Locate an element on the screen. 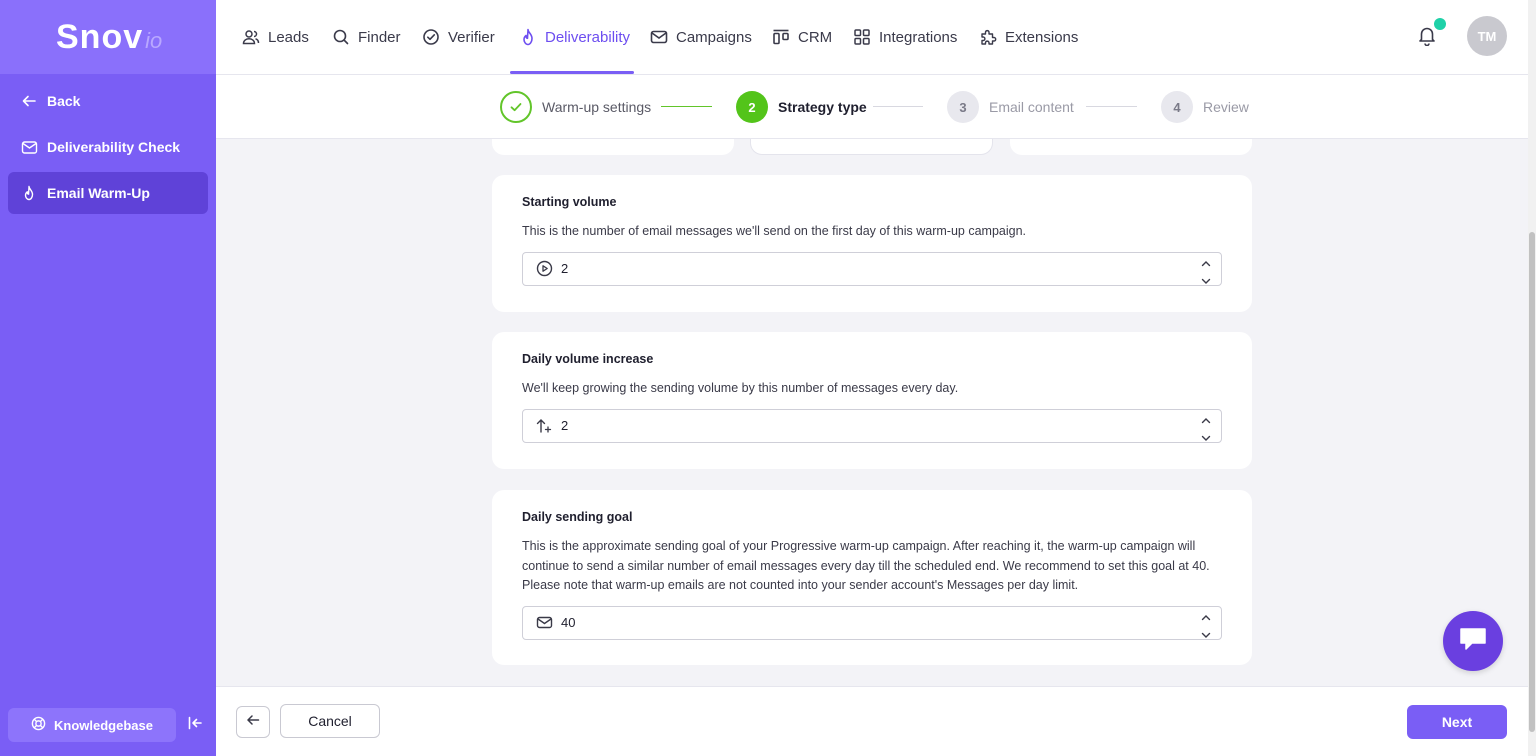 The image size is (1536, 756). check-circle-icon is located at coordinates (431, 37).